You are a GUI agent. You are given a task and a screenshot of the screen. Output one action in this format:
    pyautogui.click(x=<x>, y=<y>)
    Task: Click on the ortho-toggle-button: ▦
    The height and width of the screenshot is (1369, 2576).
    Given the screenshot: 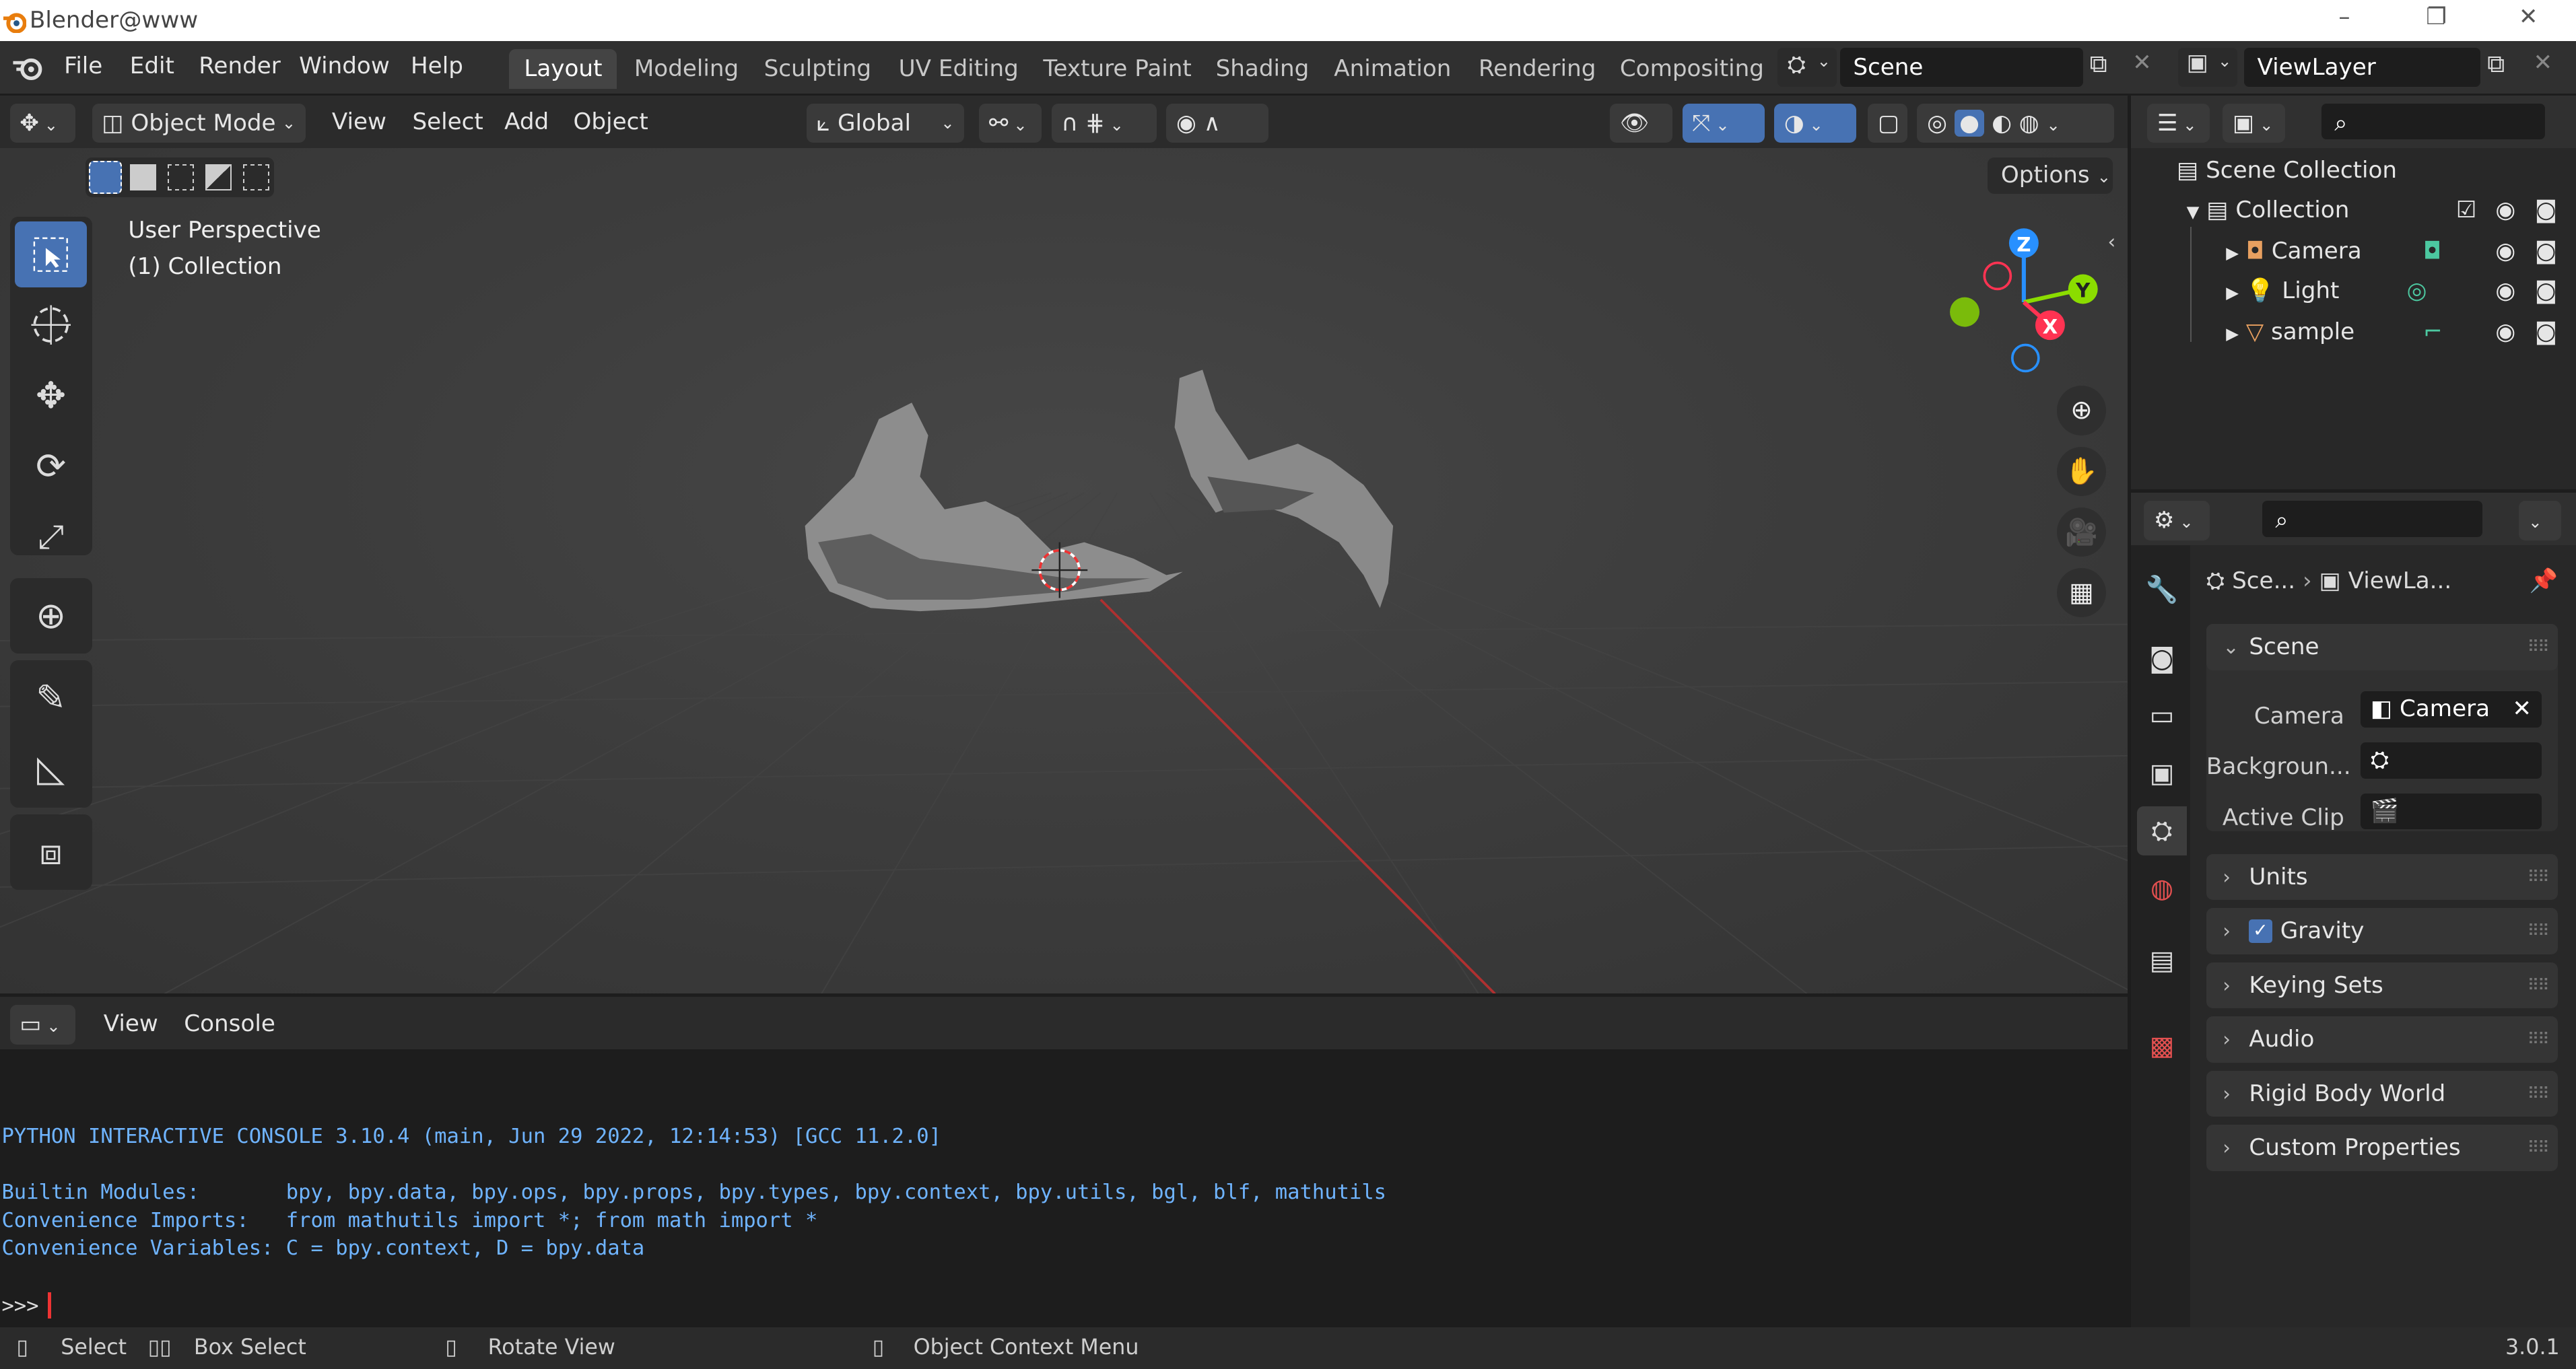 What is the action you would take?
    pyautogui.click(x=2081, y=593)
    